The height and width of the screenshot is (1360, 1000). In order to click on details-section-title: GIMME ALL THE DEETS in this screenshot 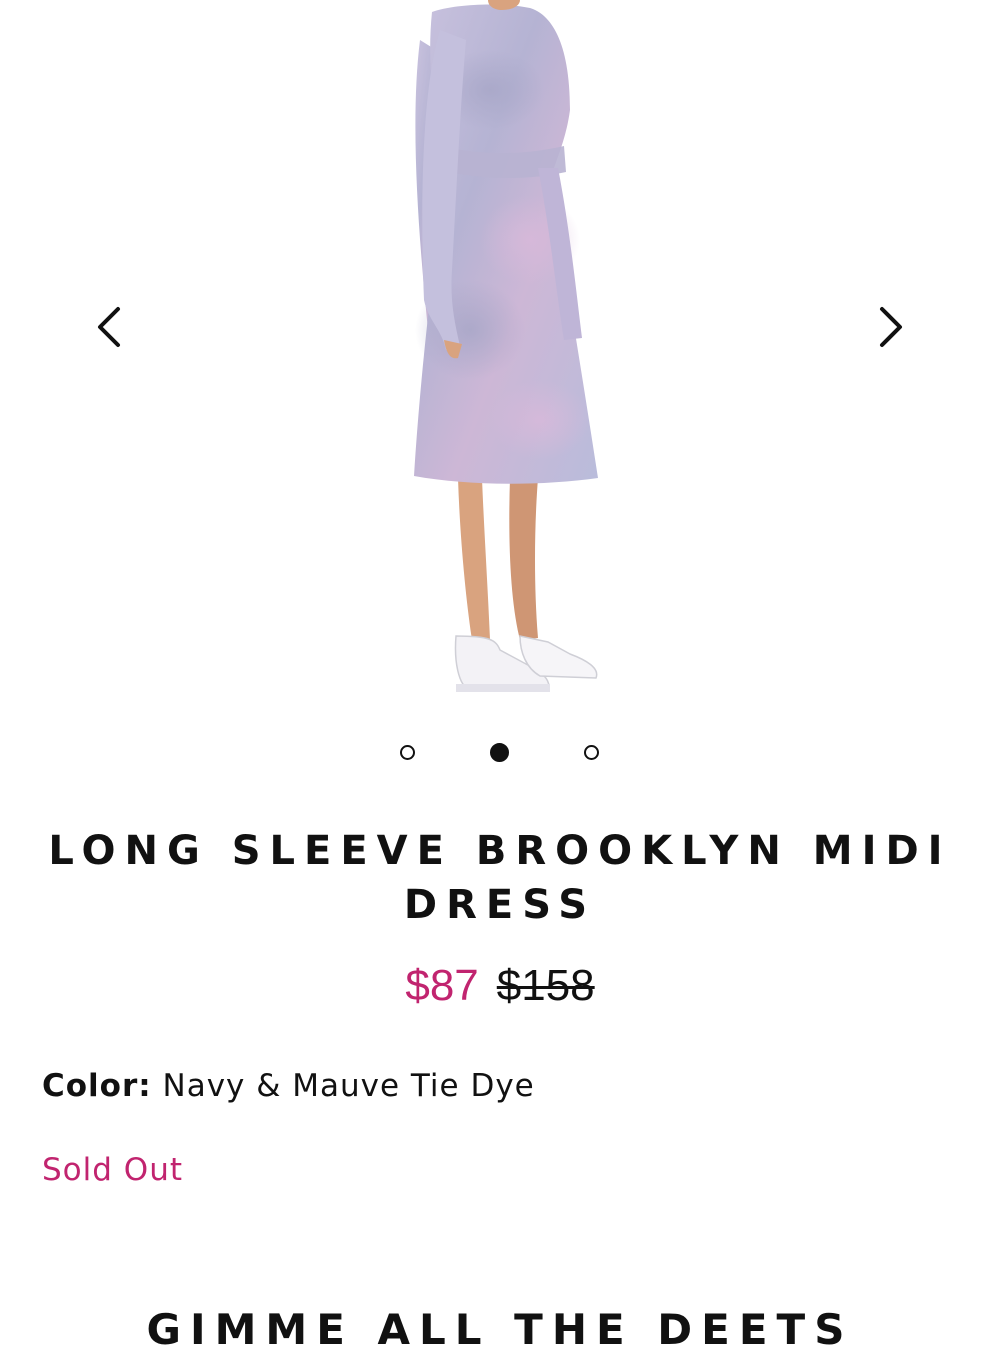, I will do `click(500, 1330)`.